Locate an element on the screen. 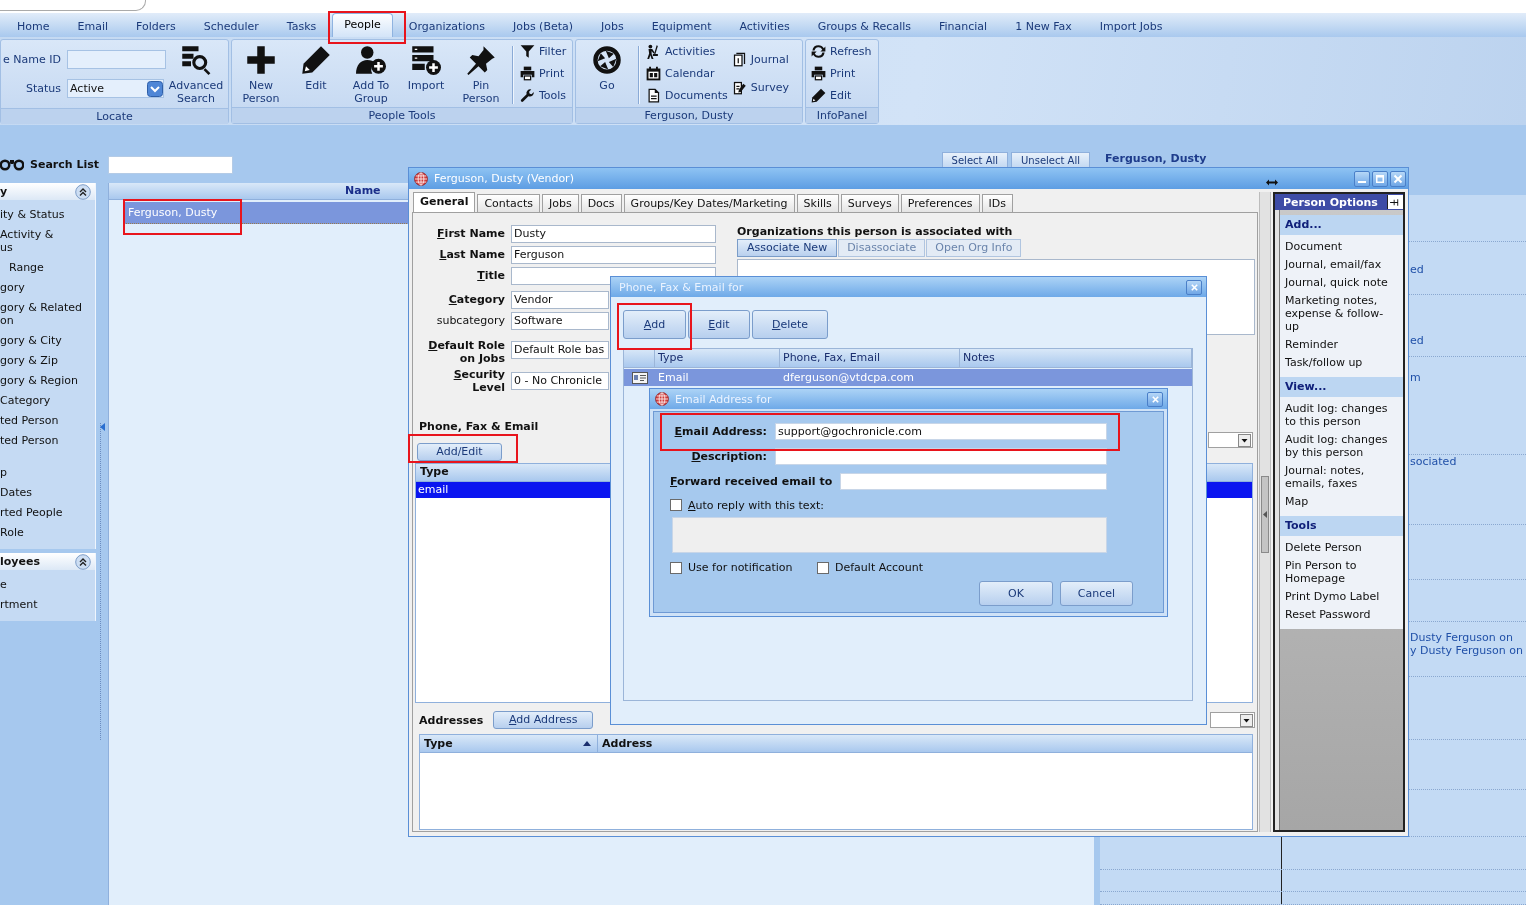  organization-button: Associate New is located at coordinates (787, 248).